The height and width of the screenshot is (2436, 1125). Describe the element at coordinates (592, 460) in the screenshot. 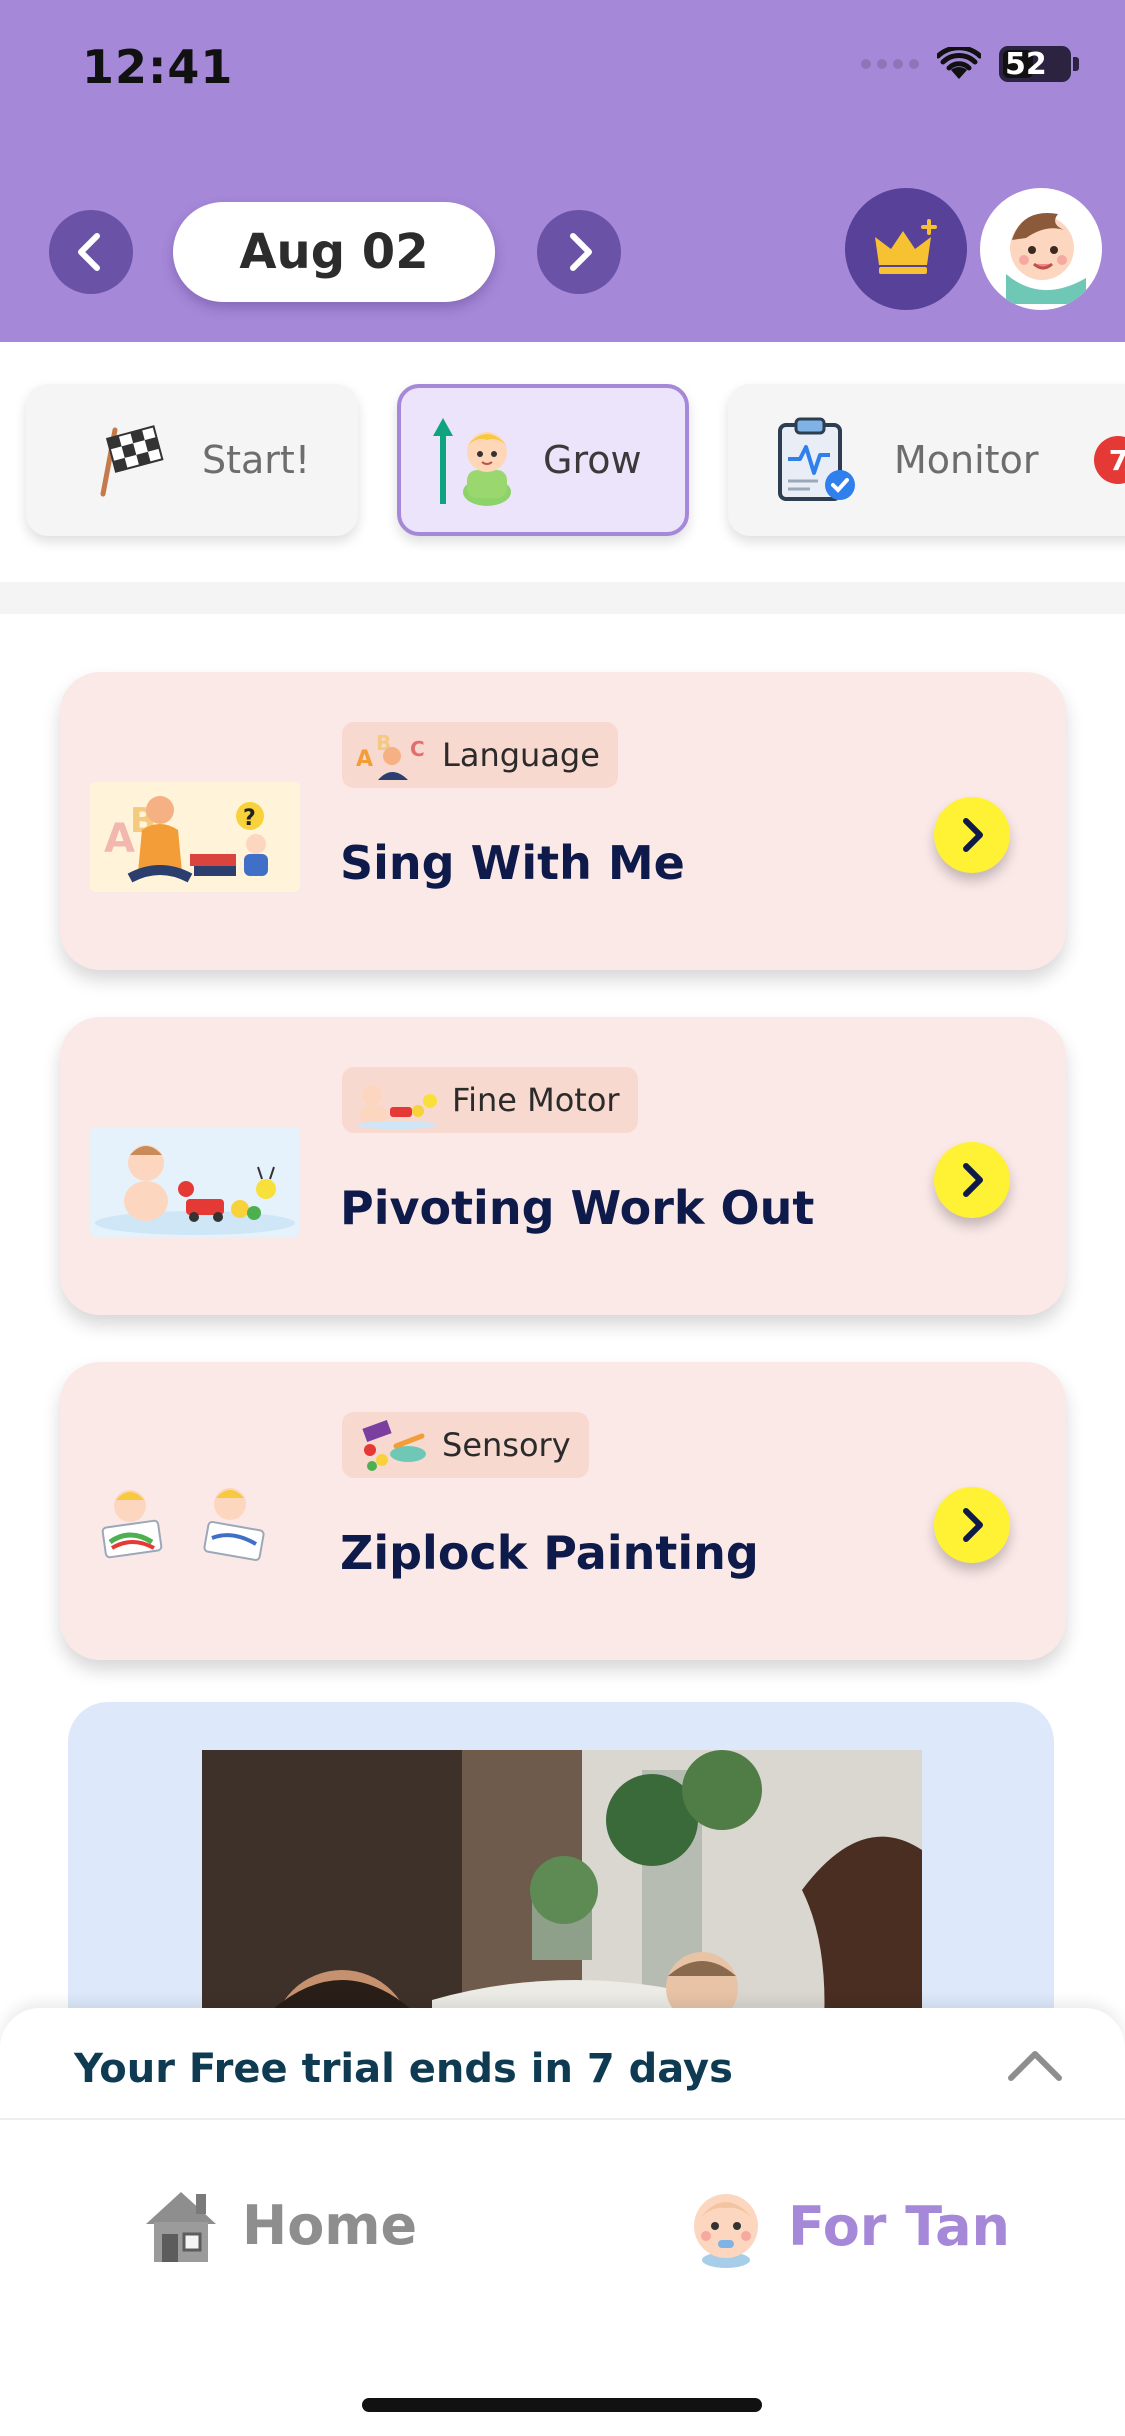

I see `tab-grow-label: Grow` at that location.